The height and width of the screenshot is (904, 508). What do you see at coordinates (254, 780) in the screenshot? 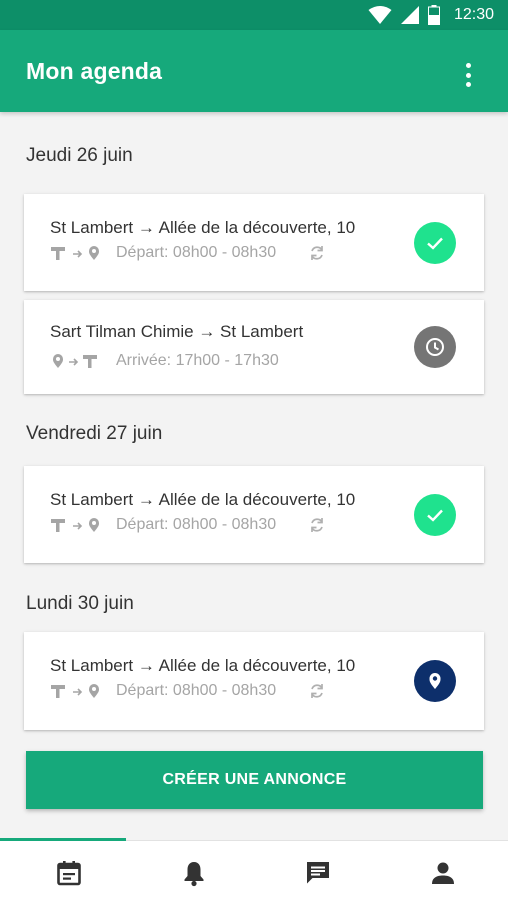
I see `create-listing-button: CRÉER UNE ANNONCE` at bounding box center [254, 780].